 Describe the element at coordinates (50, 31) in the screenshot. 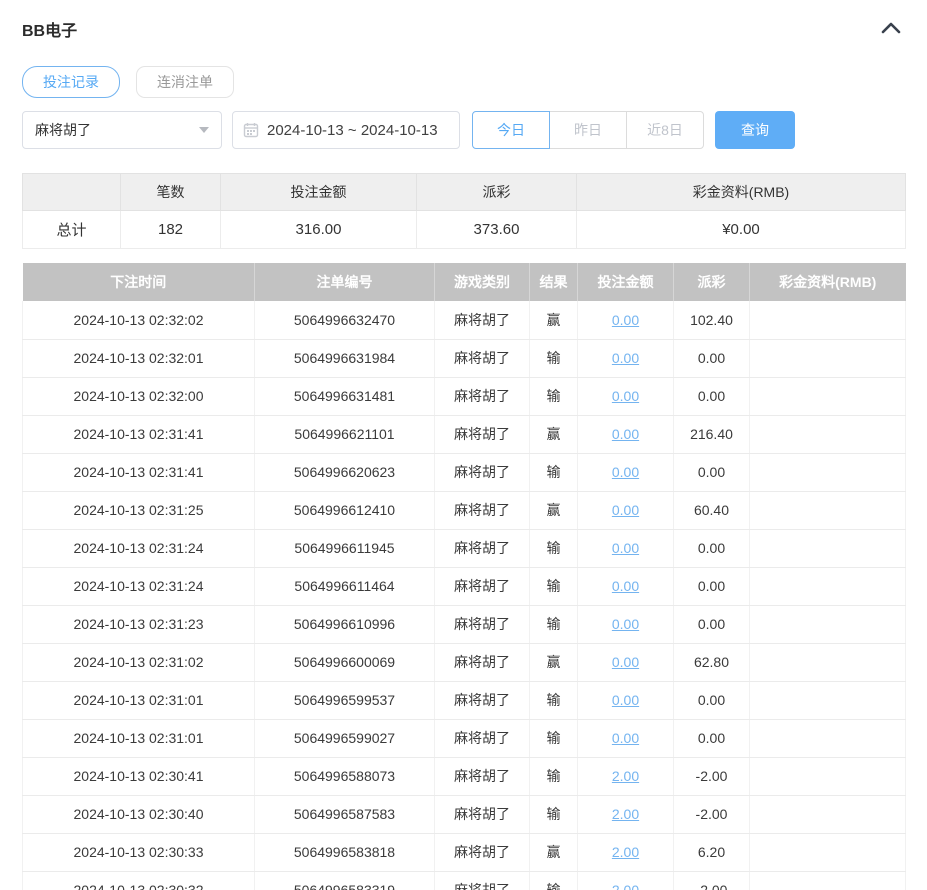

I see `page-title: BB电子` at that location.